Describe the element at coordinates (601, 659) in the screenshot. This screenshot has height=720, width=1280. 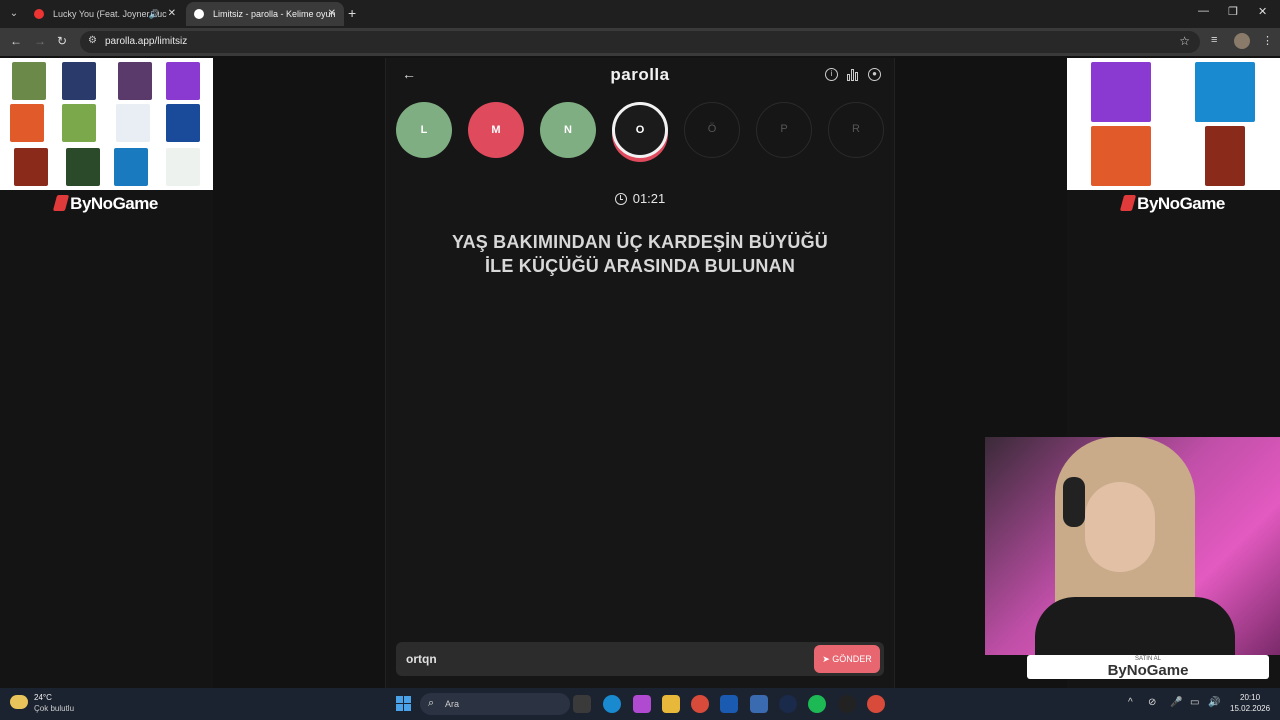
I see `answer-input` at that location.